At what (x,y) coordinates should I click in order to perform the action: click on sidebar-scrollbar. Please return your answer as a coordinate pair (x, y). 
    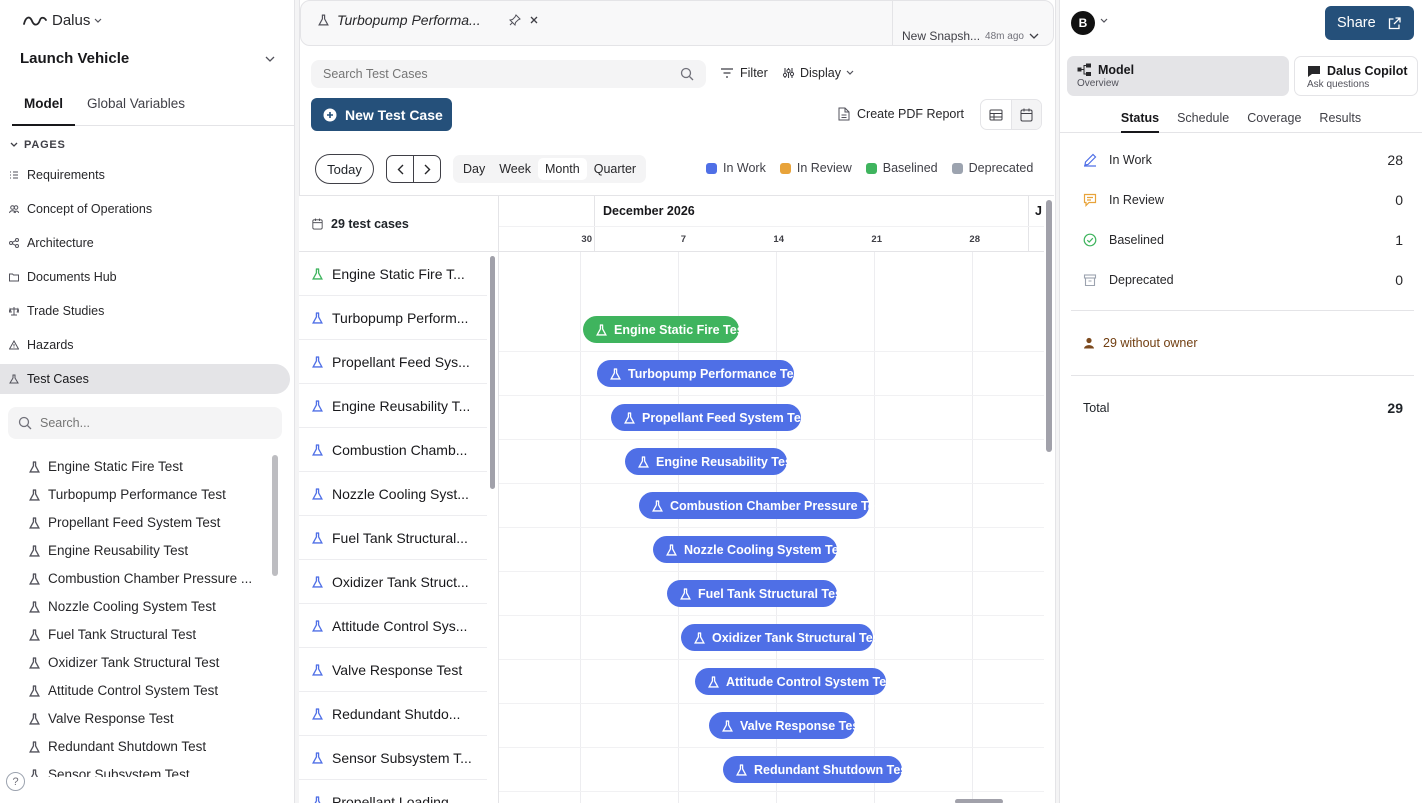
    Looking at the image, I should click on (275, 515).